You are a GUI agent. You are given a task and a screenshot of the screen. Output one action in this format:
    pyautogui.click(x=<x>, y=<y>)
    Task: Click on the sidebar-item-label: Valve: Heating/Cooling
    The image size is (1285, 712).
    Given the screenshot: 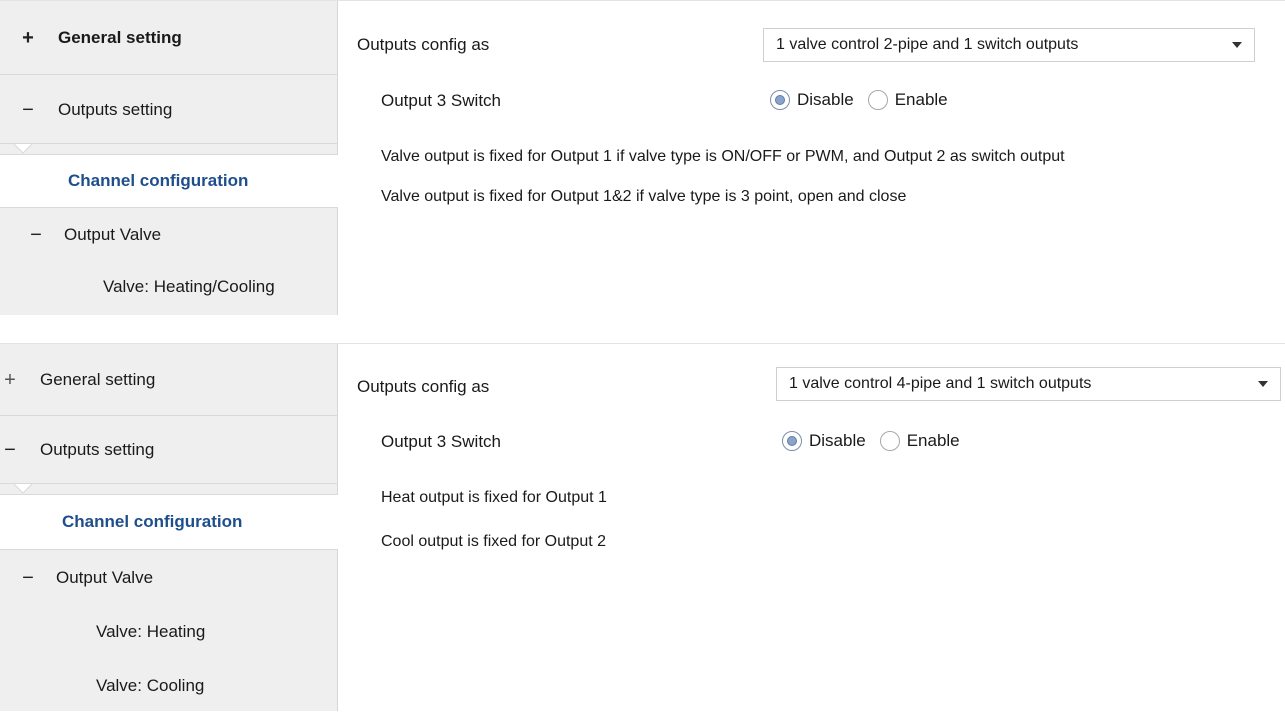 What is the action you would take?
    pyautogui.click(x=189, y=286)
    